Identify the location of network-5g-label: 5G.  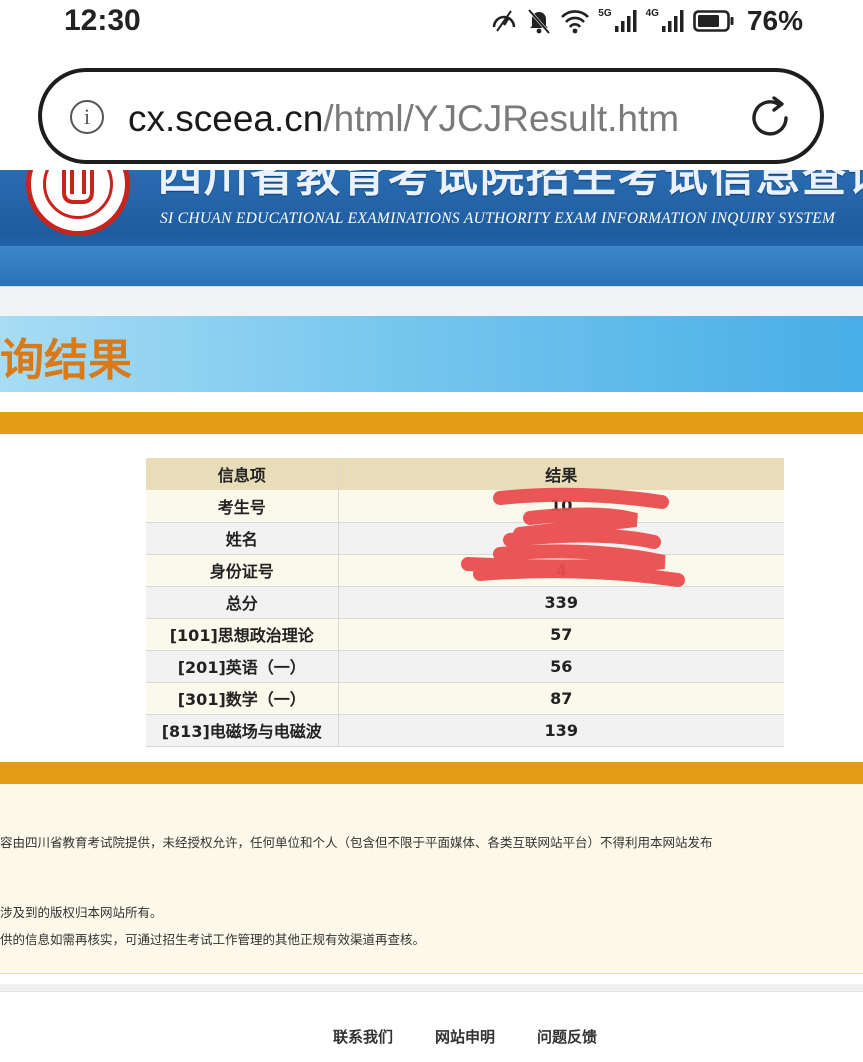
(605, 13).